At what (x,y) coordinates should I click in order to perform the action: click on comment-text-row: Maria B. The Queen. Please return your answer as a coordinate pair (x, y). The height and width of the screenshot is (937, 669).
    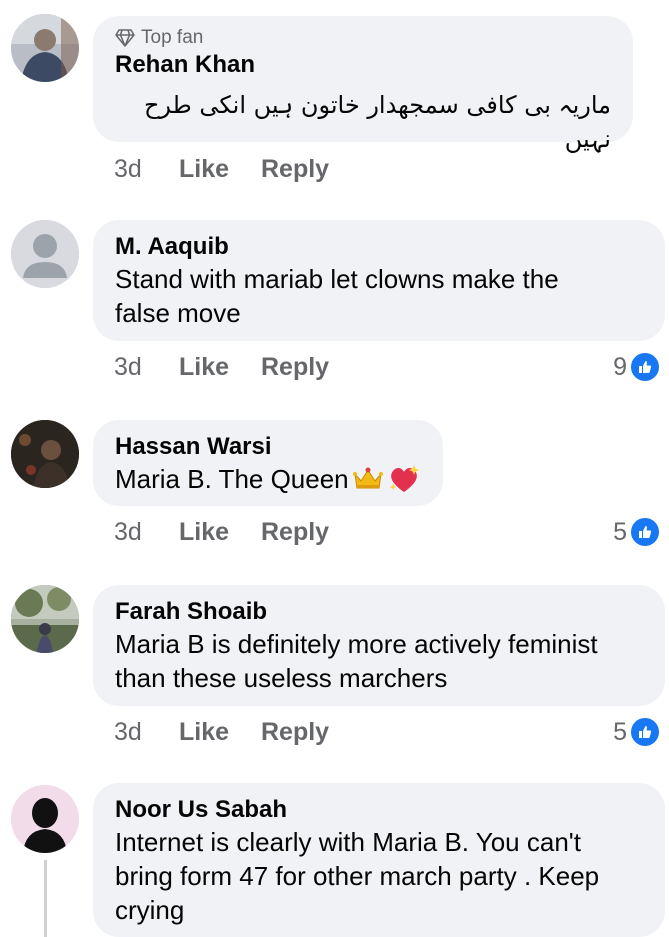
    Looking at the image, I should click on (268, 479).